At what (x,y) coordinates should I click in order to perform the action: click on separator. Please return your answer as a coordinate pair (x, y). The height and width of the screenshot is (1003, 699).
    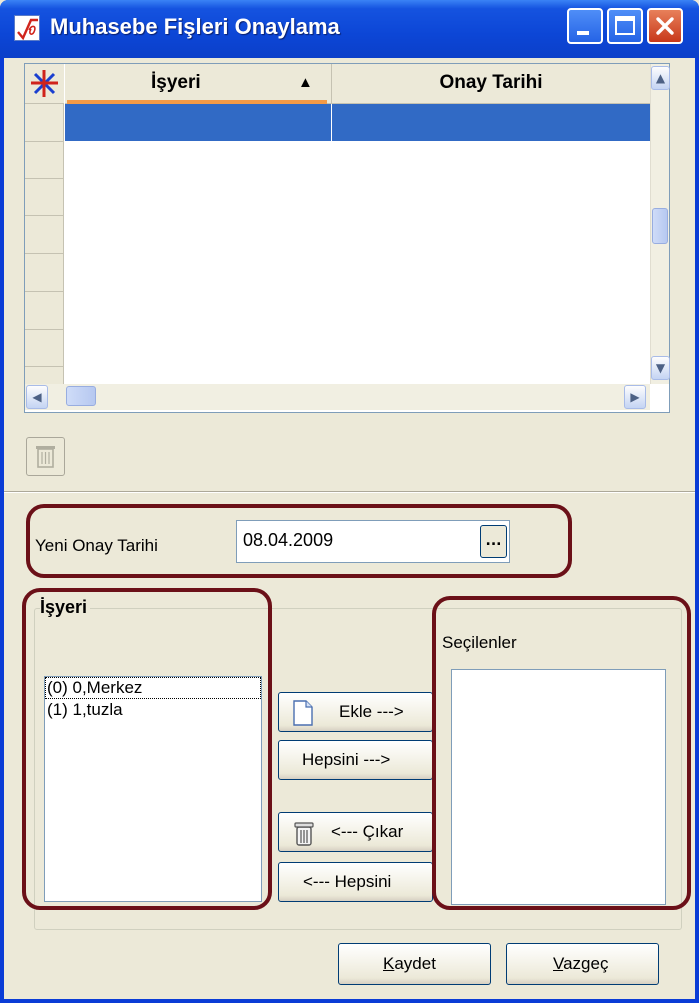
    Looking at the image, I should click on (349, 492).